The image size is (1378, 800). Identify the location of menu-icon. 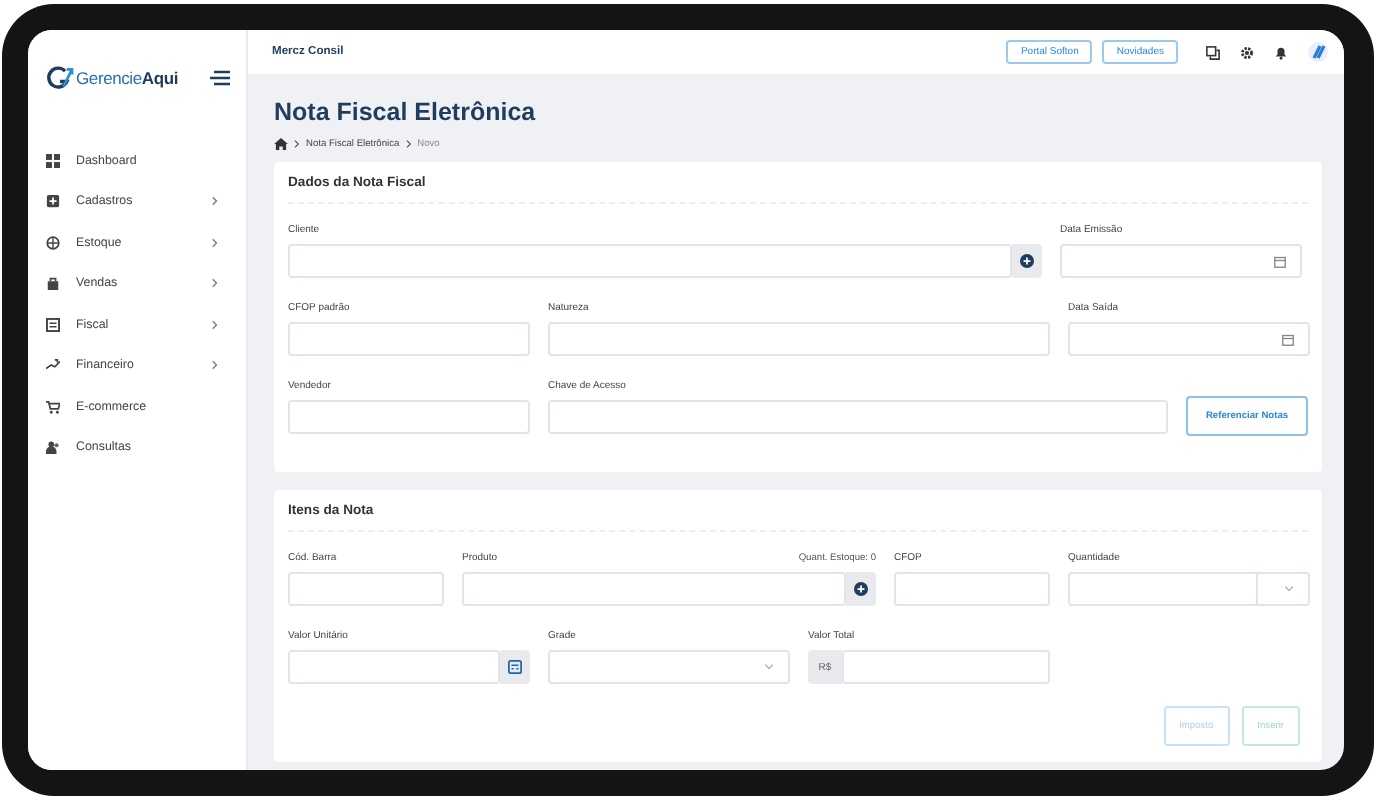
(220, 77).